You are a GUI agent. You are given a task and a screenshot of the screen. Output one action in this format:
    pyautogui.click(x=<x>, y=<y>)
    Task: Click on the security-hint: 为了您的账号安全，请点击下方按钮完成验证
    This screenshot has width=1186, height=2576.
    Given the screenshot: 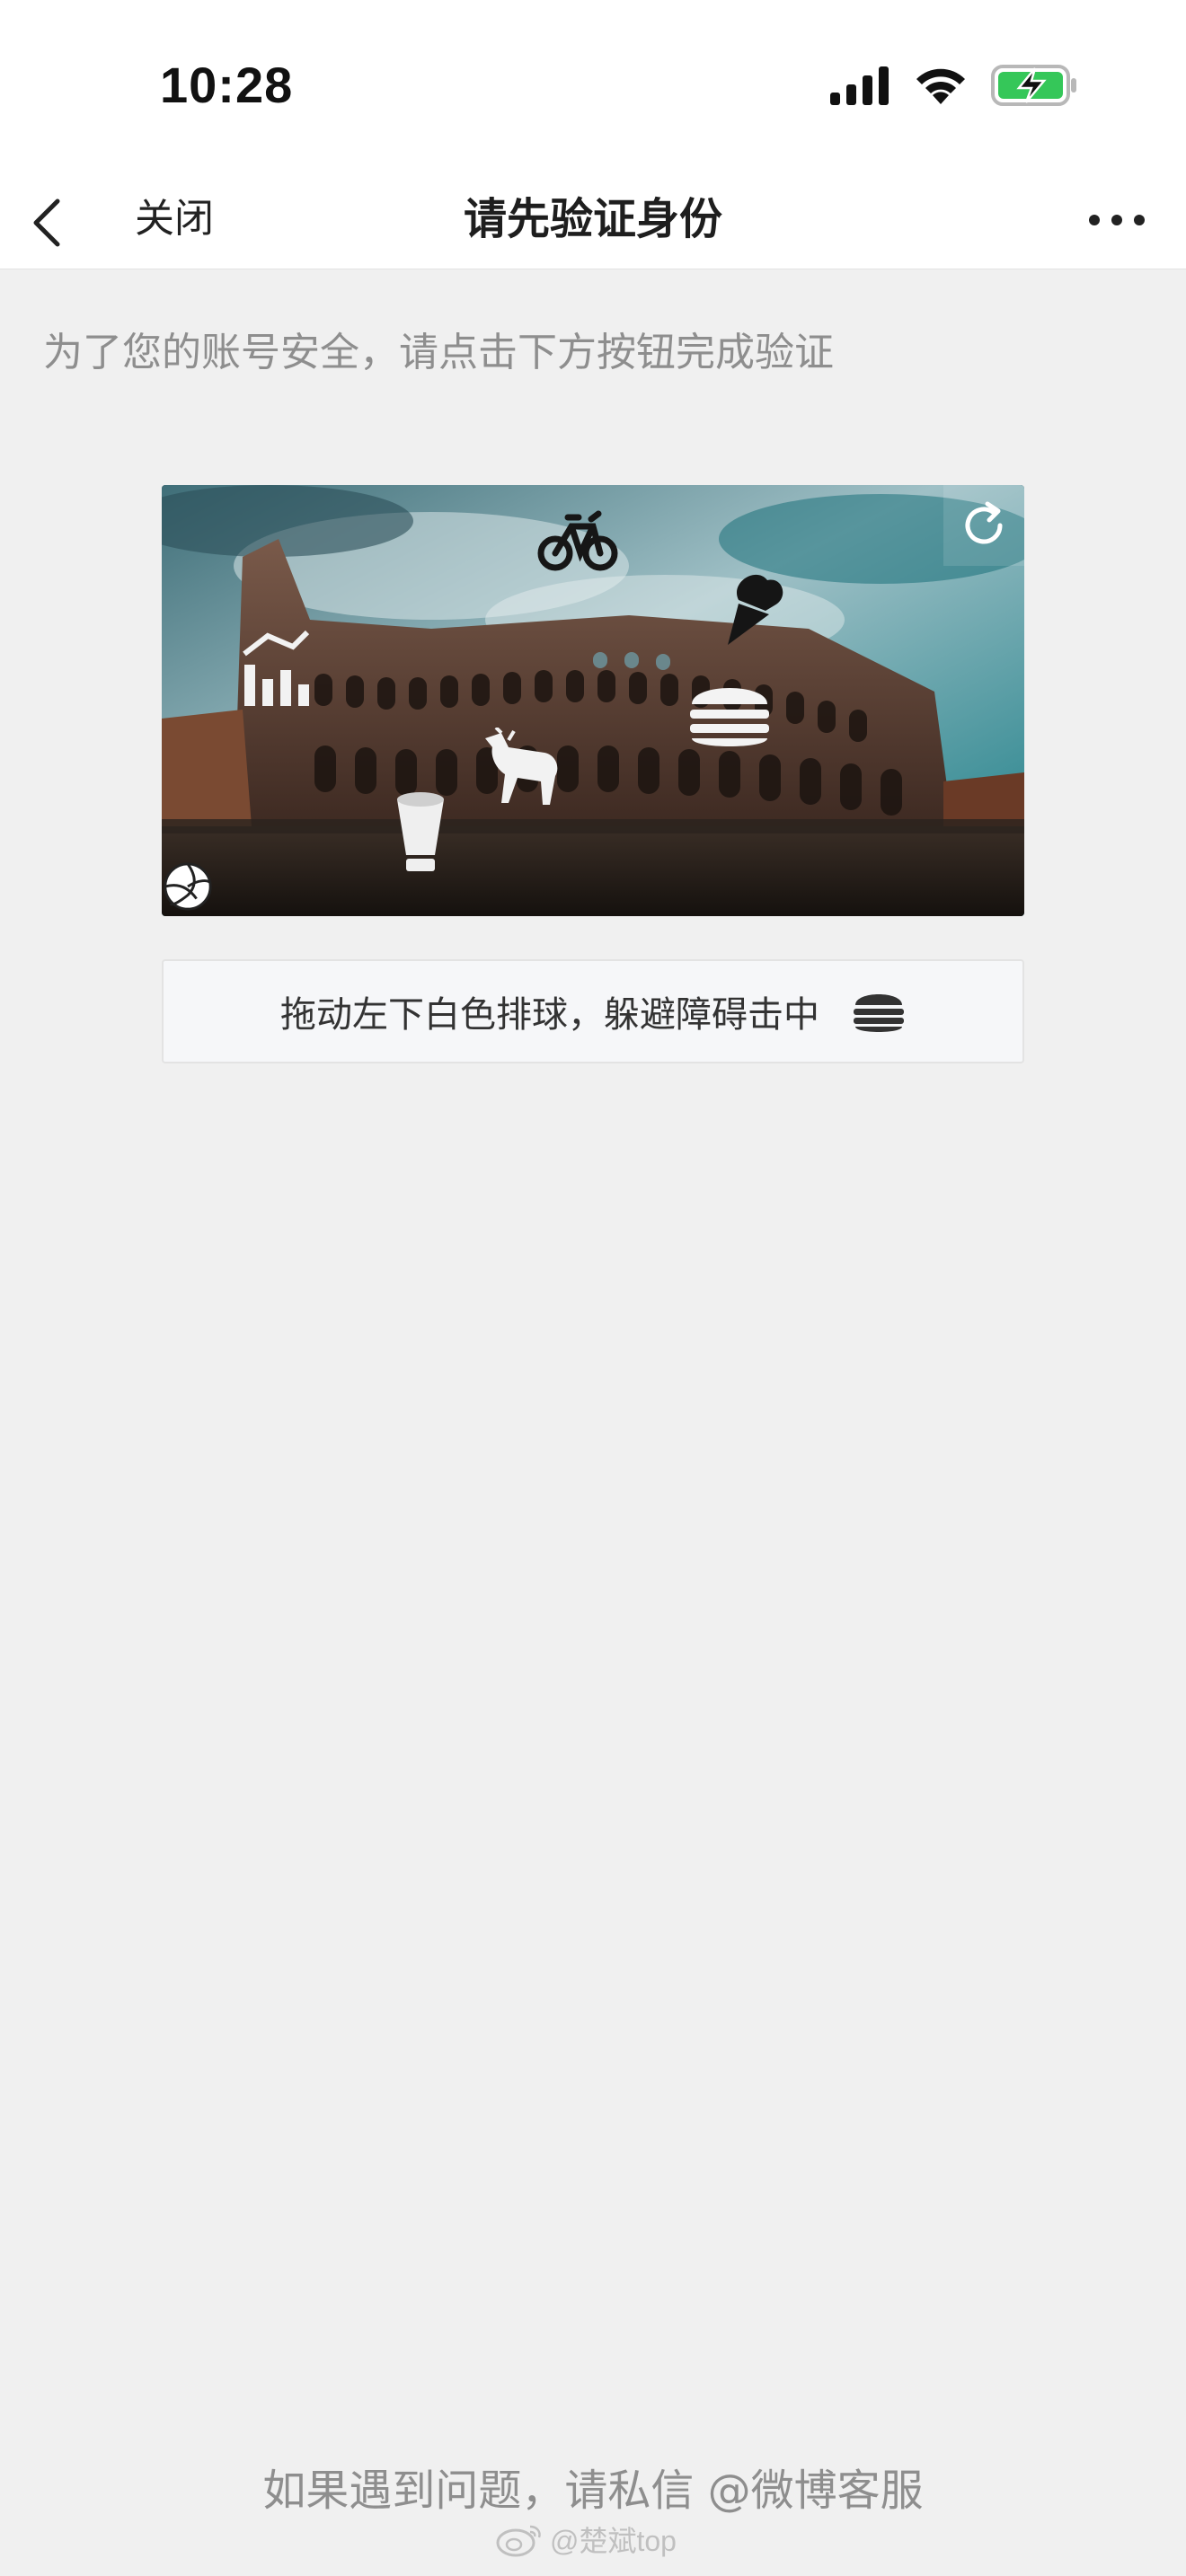 What is the action you would take?
    pyautogui.click(x=438, y=352)
    